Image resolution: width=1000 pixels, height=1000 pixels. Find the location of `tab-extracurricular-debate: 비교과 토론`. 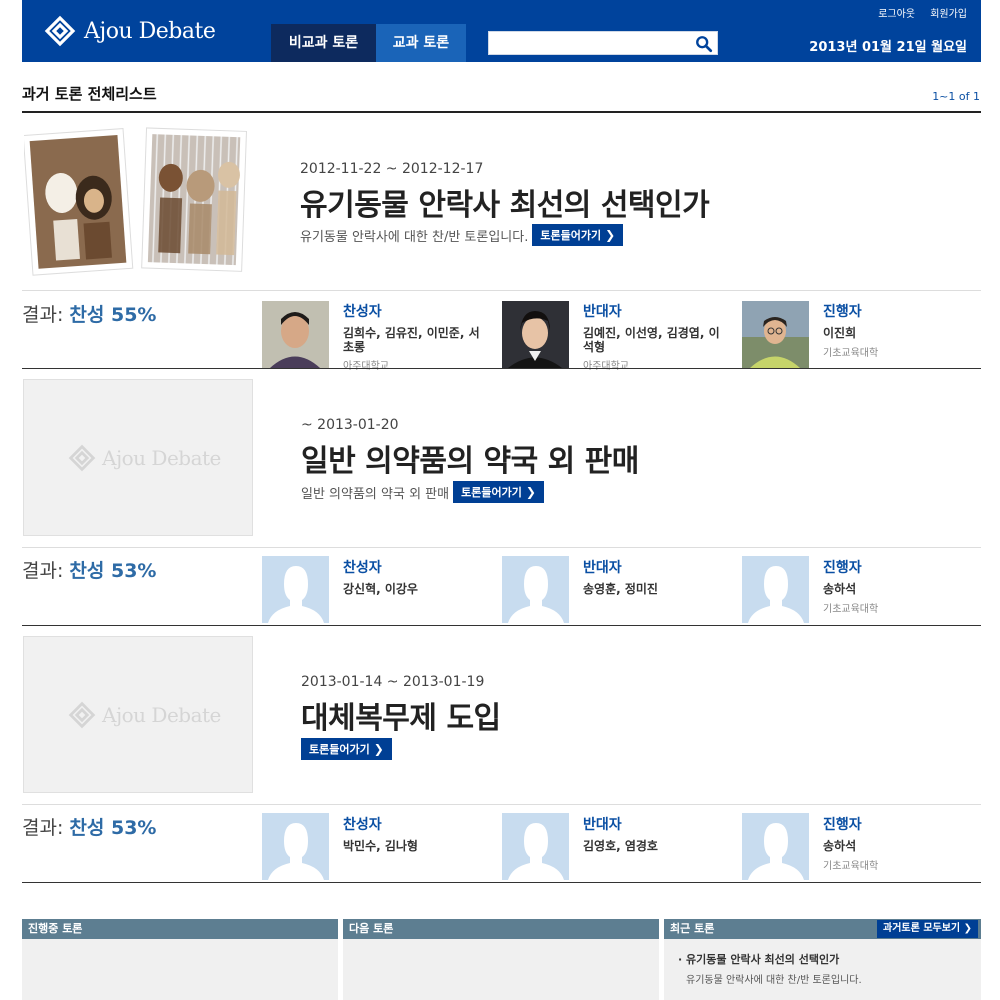

tab-extracurricular-debate: 비교과 토론 is located at coordinates (323, 43).